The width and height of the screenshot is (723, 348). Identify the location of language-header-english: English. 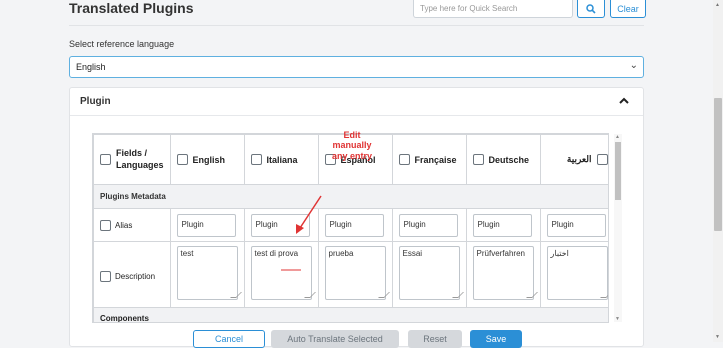
(207, 159).